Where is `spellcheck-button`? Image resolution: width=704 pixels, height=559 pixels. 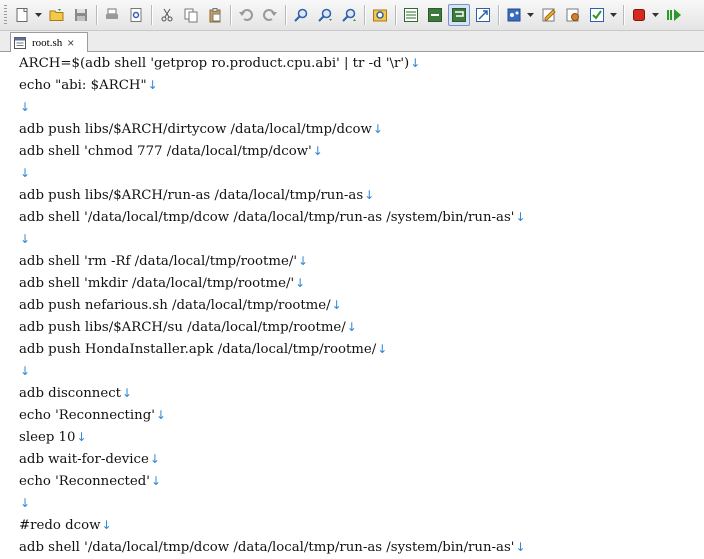 spellcheck-button is located at coordinates (597, 15).